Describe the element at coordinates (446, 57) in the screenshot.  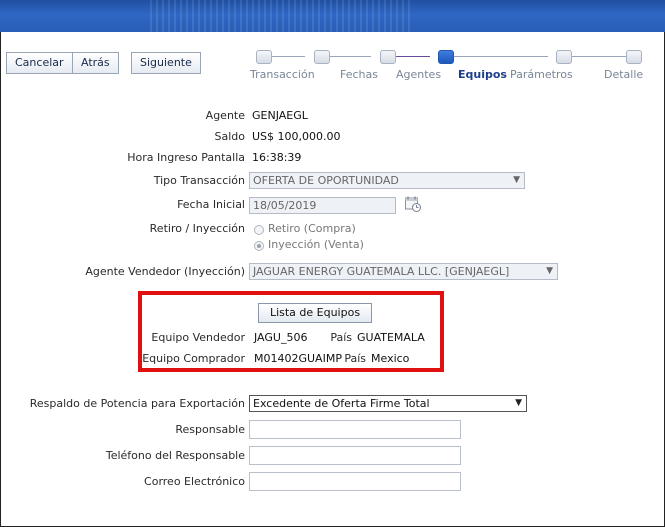
I see `step-dot-equipos` at that location.